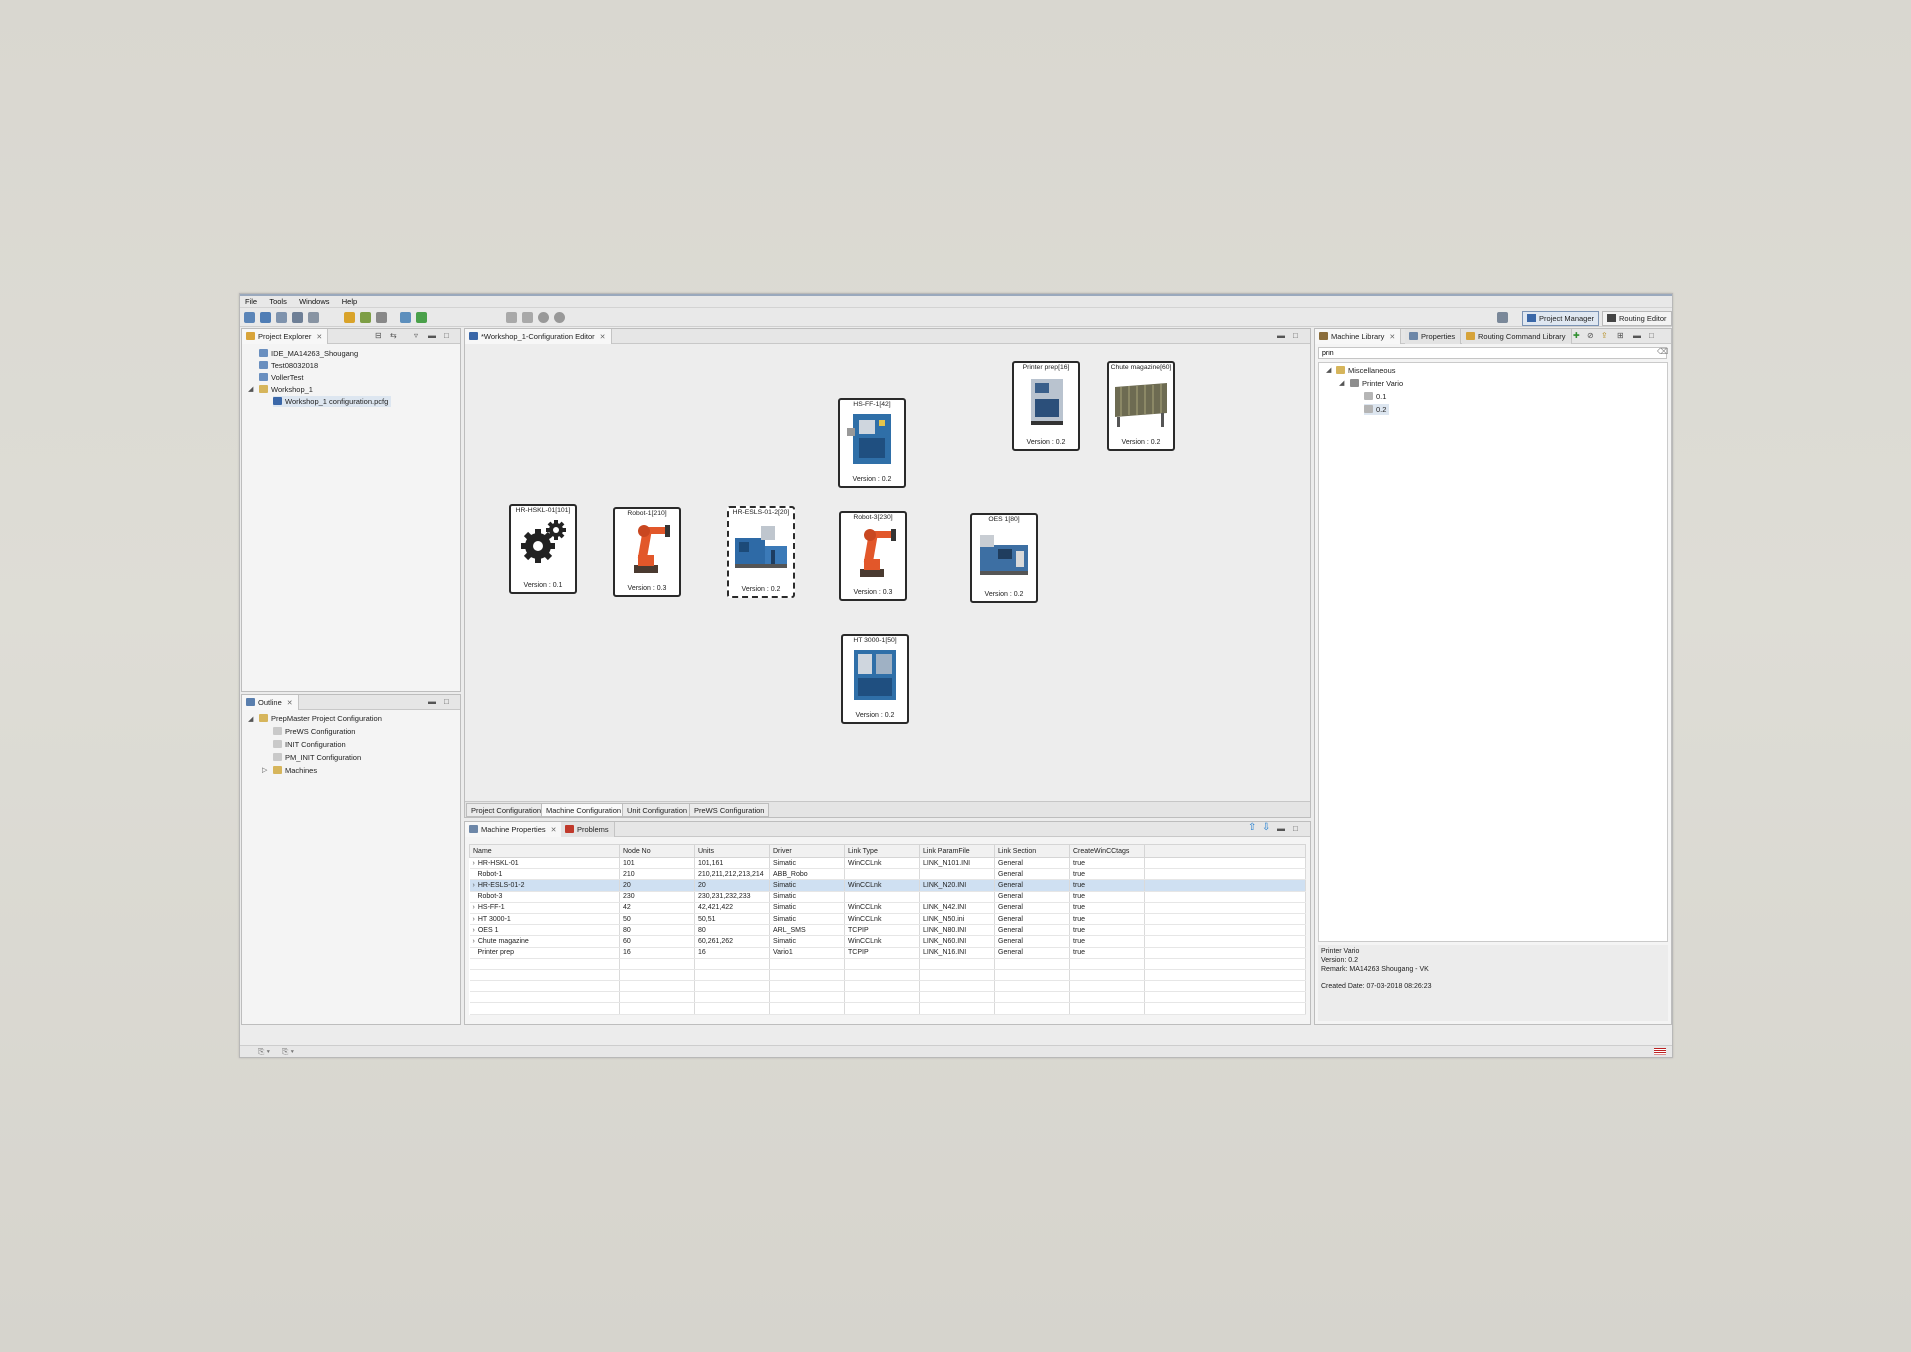 The image size is (1911, 1352). Describe the element at coordinates (807, 953) in the screenshot. I see `table-cell: Vario1` at that location.